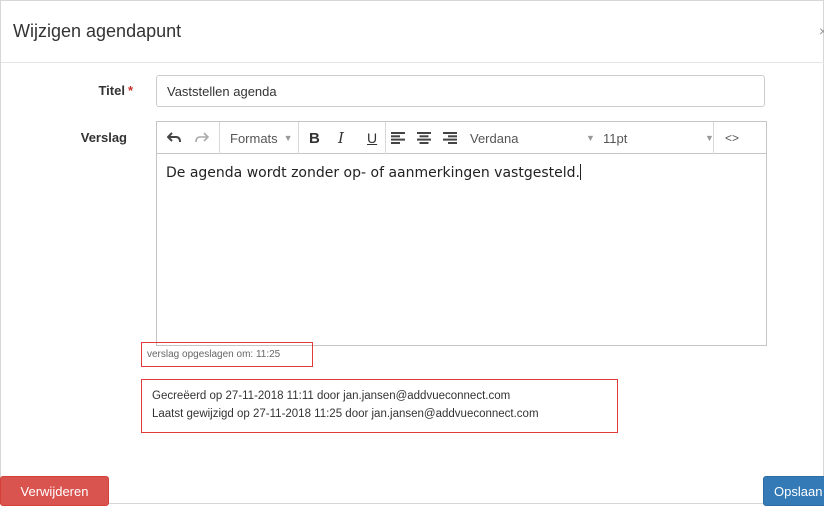 This screenshot has width=824, height=506. I want to click on dialog-header: Wijzigen agendapunt ×, so click(412, 32).